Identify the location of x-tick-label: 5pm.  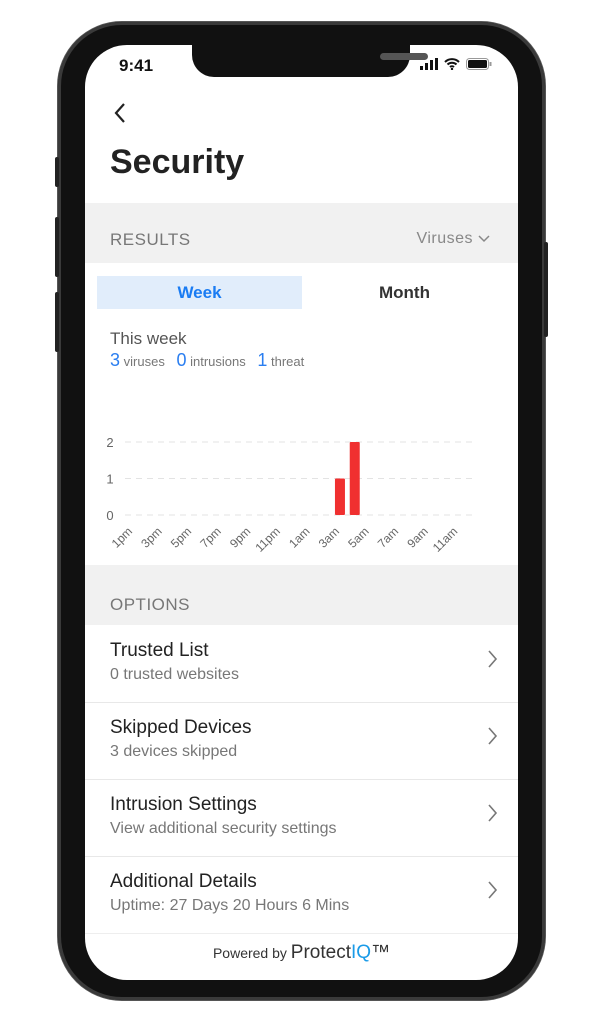
(181, 537).